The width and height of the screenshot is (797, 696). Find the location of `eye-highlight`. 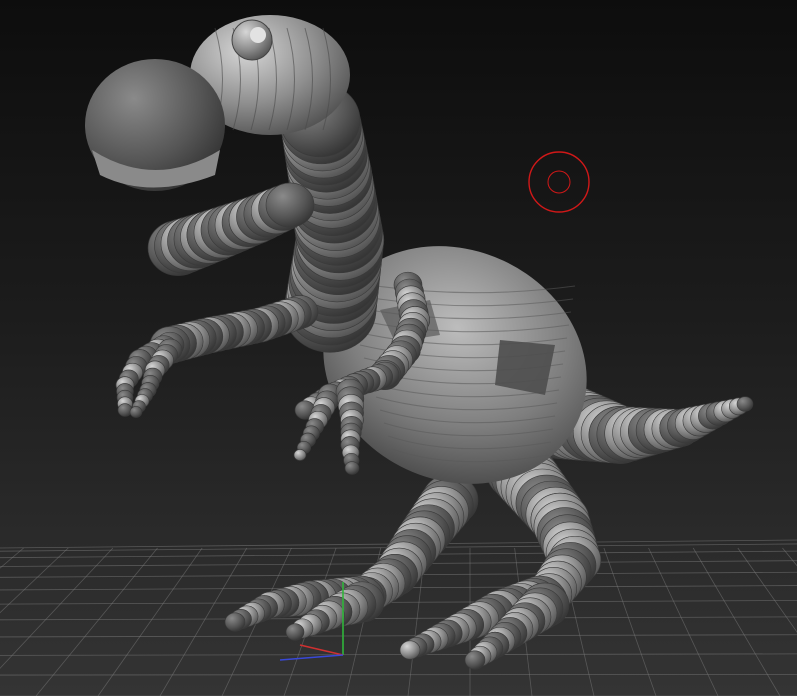

eye-highlight is located at coordinates (258, 35).